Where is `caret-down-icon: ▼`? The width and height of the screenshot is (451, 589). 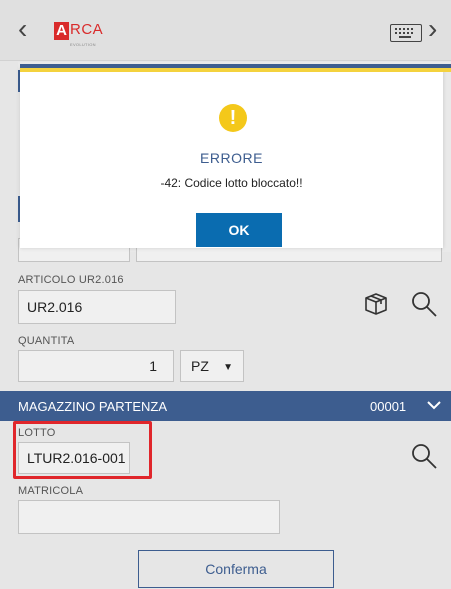 caret-down-icon: ▼ is located at coordinates (228, 367).